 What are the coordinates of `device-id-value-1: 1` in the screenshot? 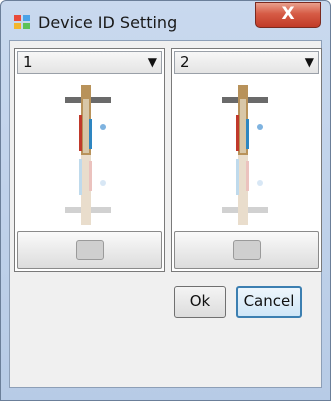 It's located at (28, 62).